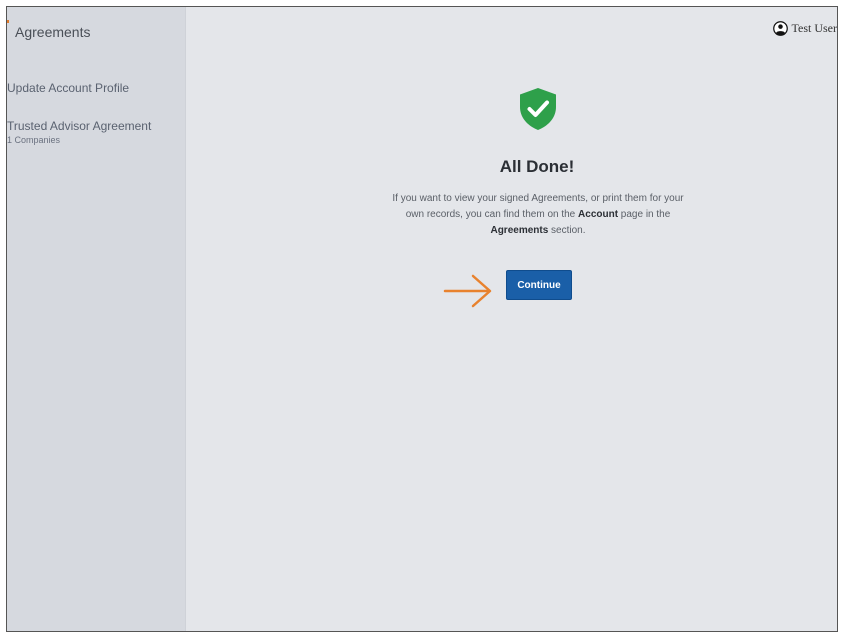  I want to click on message-text: page in the, so click(644, 214).